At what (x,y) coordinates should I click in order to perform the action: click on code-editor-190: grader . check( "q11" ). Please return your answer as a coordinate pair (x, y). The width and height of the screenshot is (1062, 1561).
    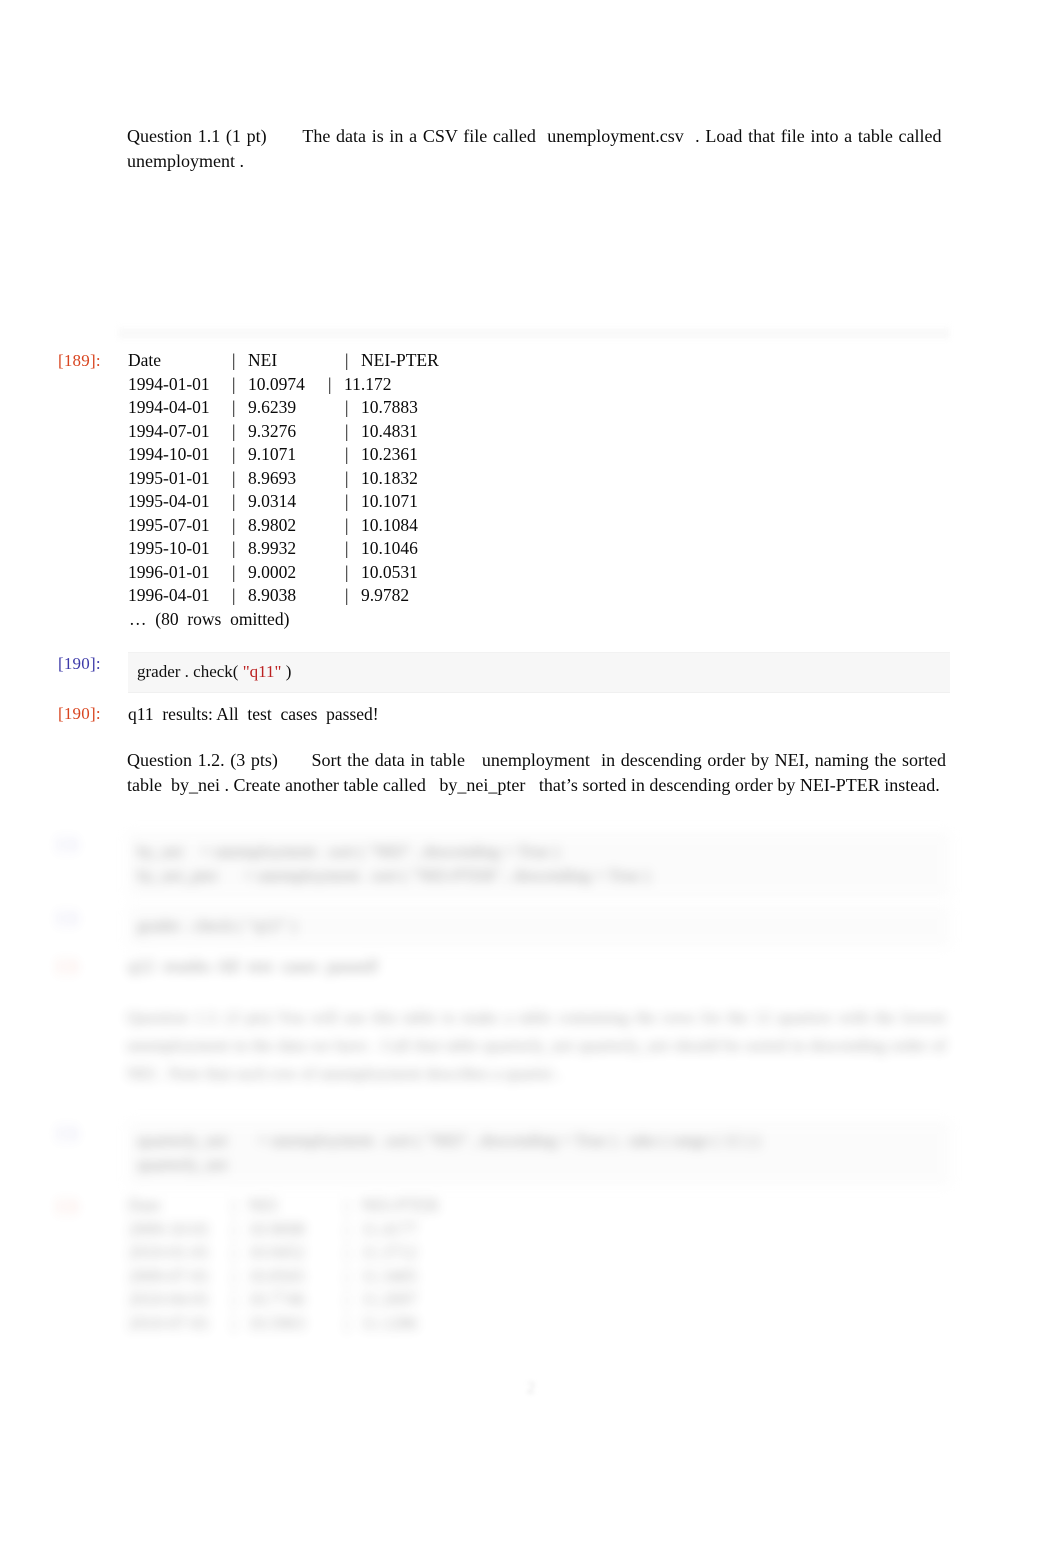
    Looking at the image, I should click on (539, 672).